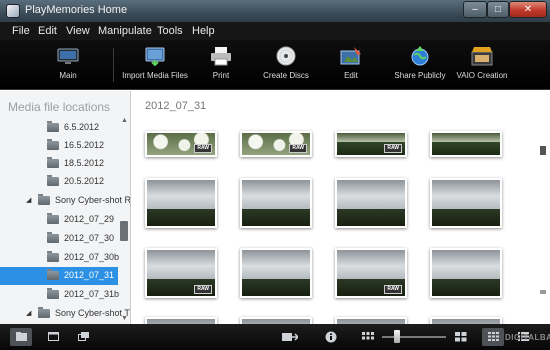 Image resolution: width=550 pixels, height=350 pixels. What do you see at coordinates (286, 75) in the screenshot?
I see `create-discs-label: Create Discs` at bounding box center [286, 75].